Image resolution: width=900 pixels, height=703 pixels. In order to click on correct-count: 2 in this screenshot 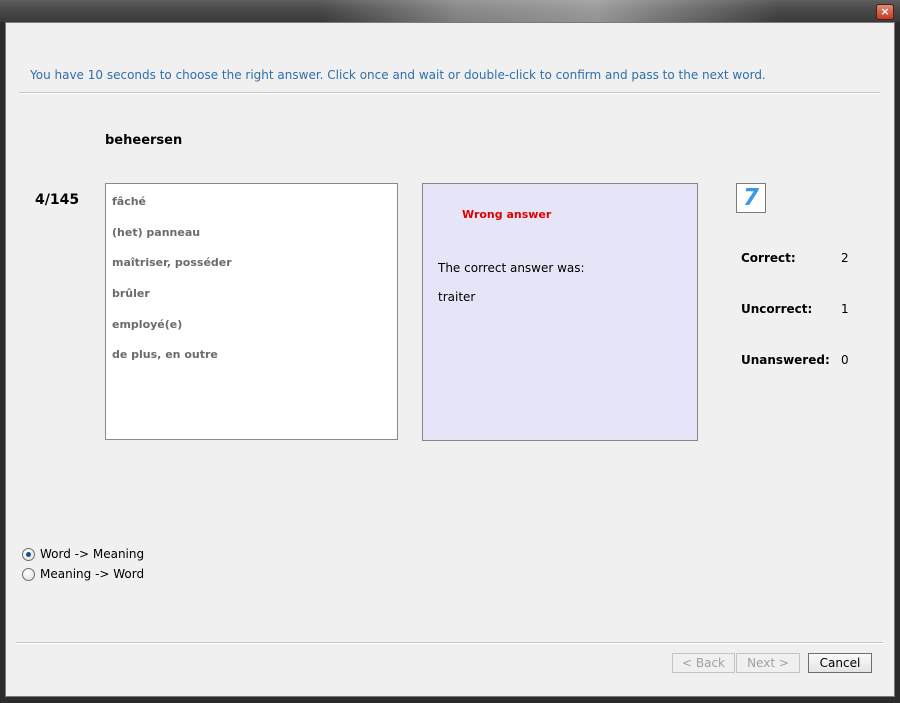, I will do `click(845, 258)`.